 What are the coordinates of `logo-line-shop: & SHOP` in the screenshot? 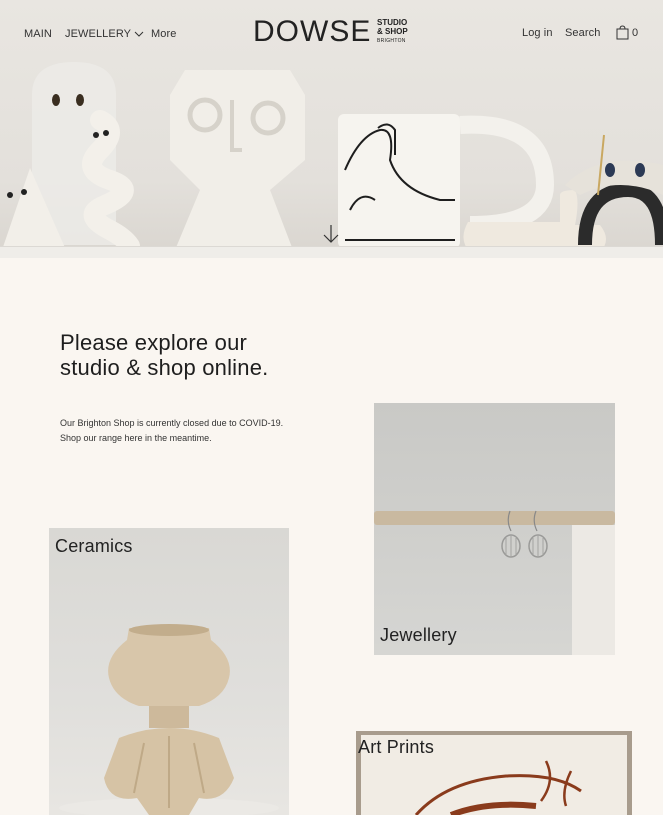 It's located at (392, 31).